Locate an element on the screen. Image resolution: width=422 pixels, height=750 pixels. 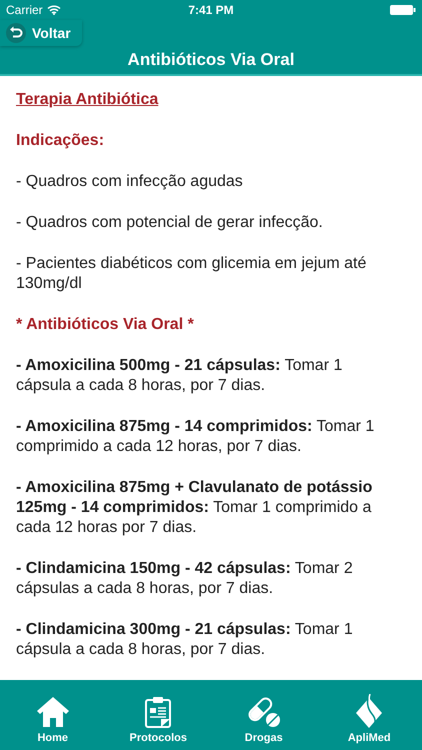
page-title: Antibióticos Via Oral is located at coordinates (211, 60).